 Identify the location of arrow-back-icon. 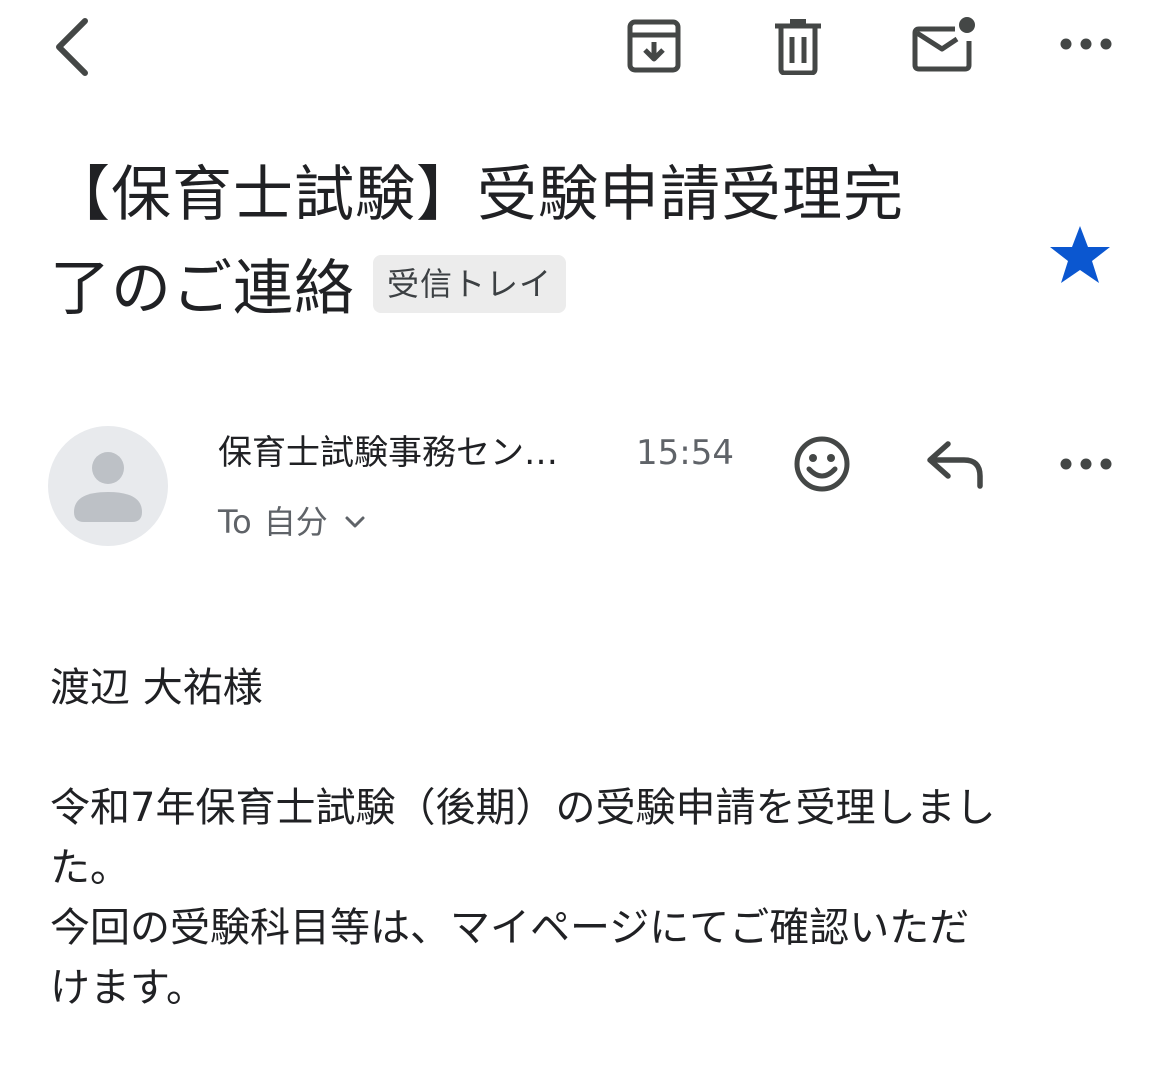
(72, 47).